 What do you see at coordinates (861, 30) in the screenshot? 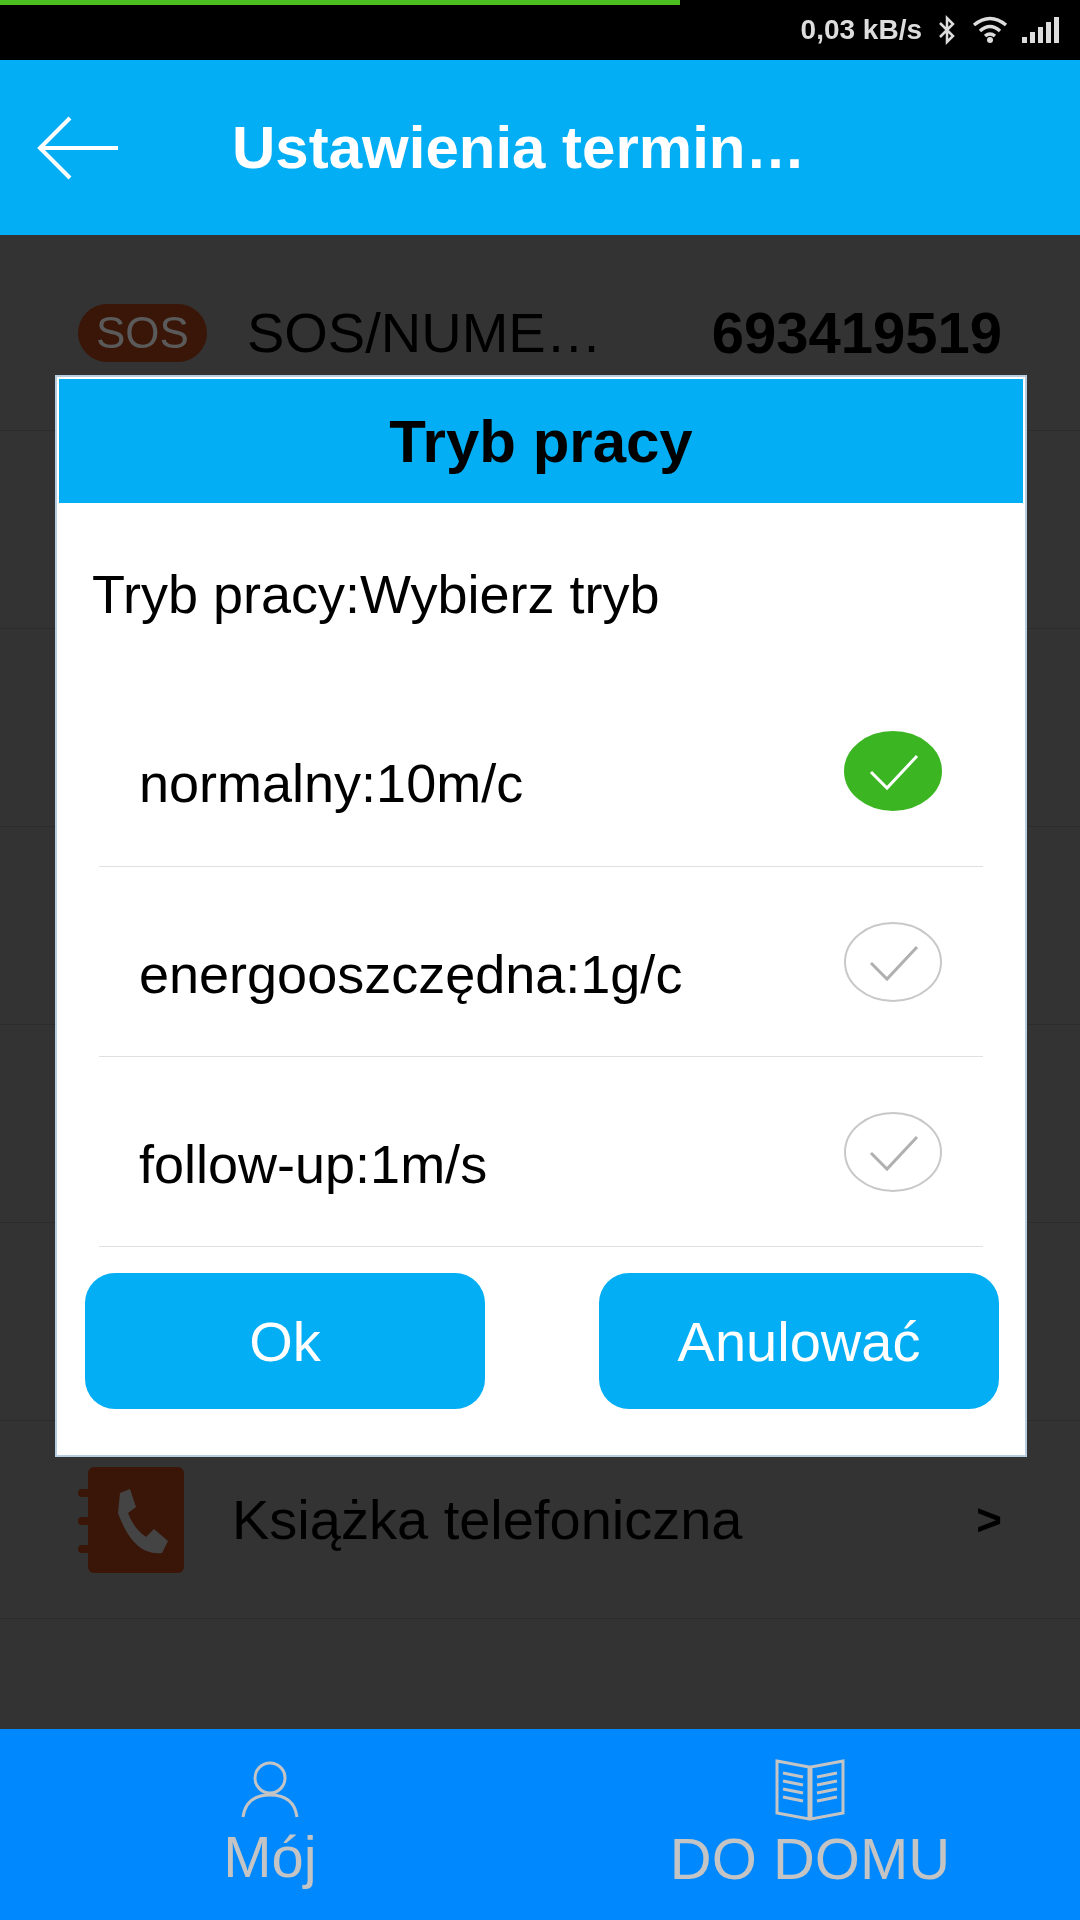
I see `network-speed: 0,03 kB/s` at bounding box center [861, 30].